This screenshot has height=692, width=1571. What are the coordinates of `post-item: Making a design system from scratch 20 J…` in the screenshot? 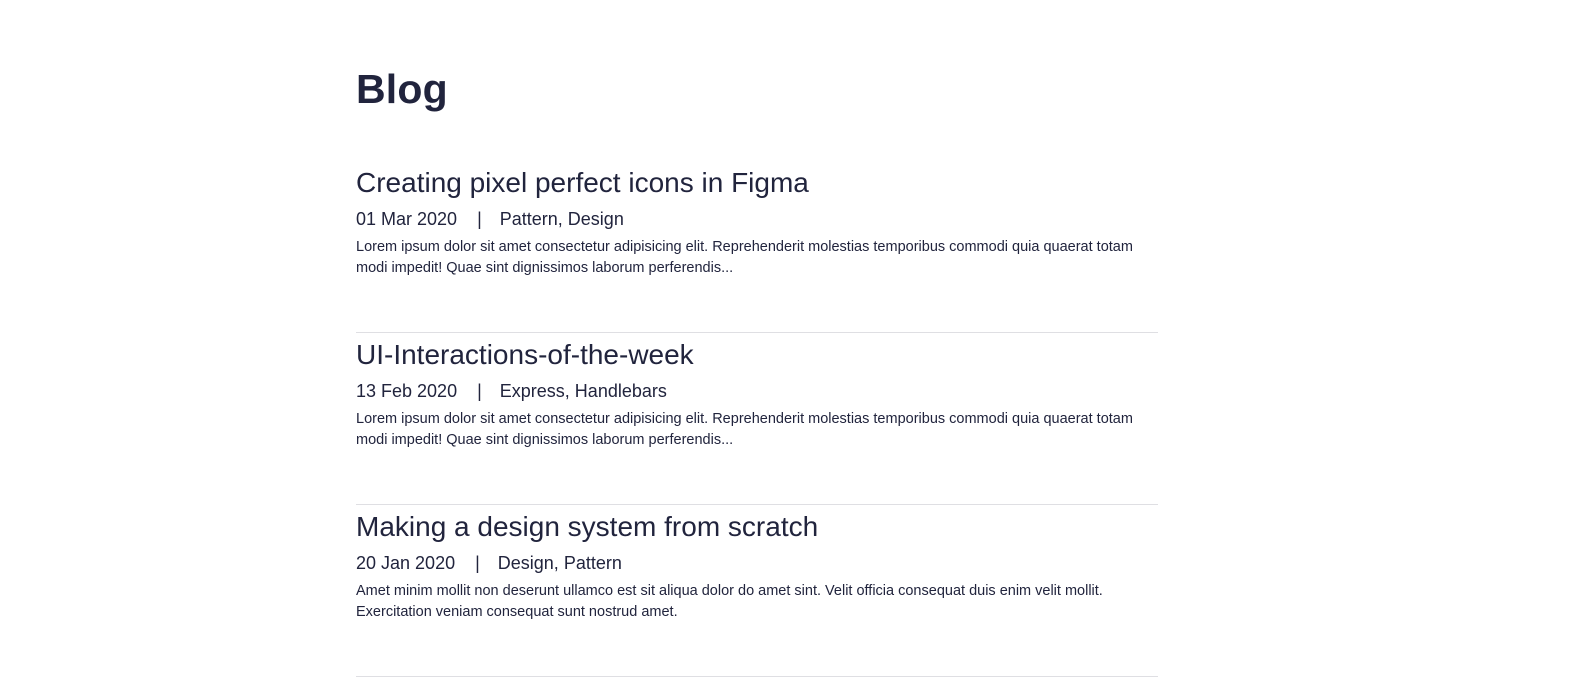 It's located at (757, 591).